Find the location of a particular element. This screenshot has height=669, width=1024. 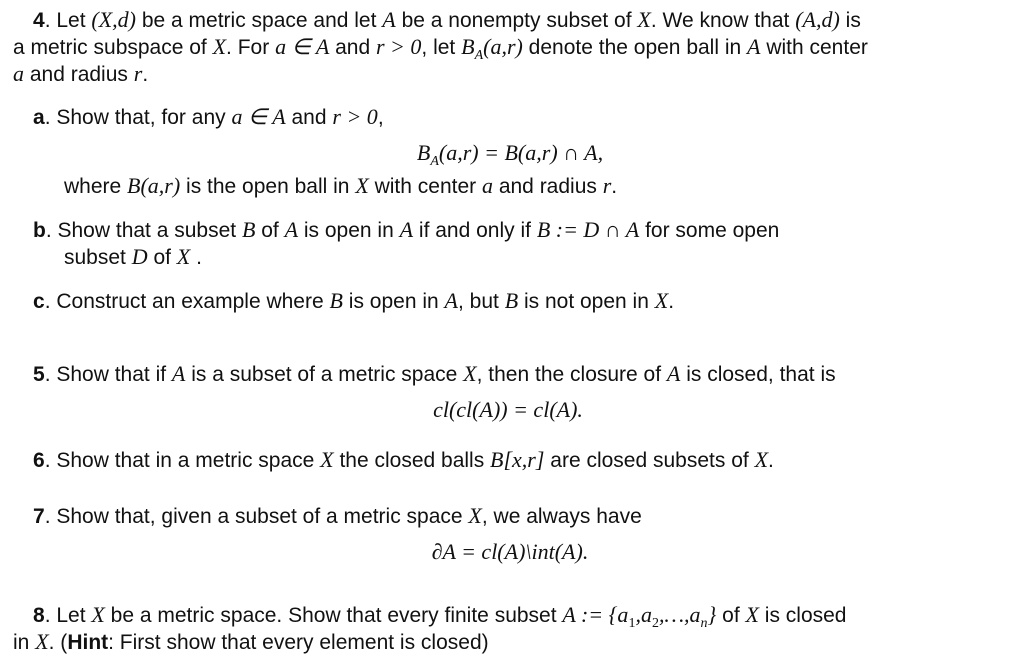

part-label: a is located at coordinates (39, 117).